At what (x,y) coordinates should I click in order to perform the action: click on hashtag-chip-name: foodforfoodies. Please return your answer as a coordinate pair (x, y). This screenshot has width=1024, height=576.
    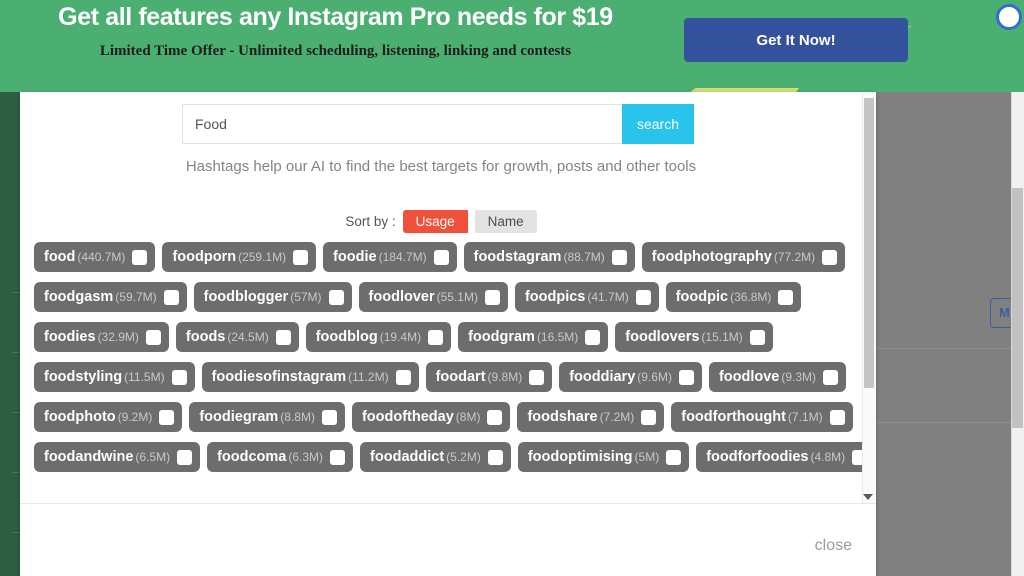
    Looking at the image, I should click on (757, 457).